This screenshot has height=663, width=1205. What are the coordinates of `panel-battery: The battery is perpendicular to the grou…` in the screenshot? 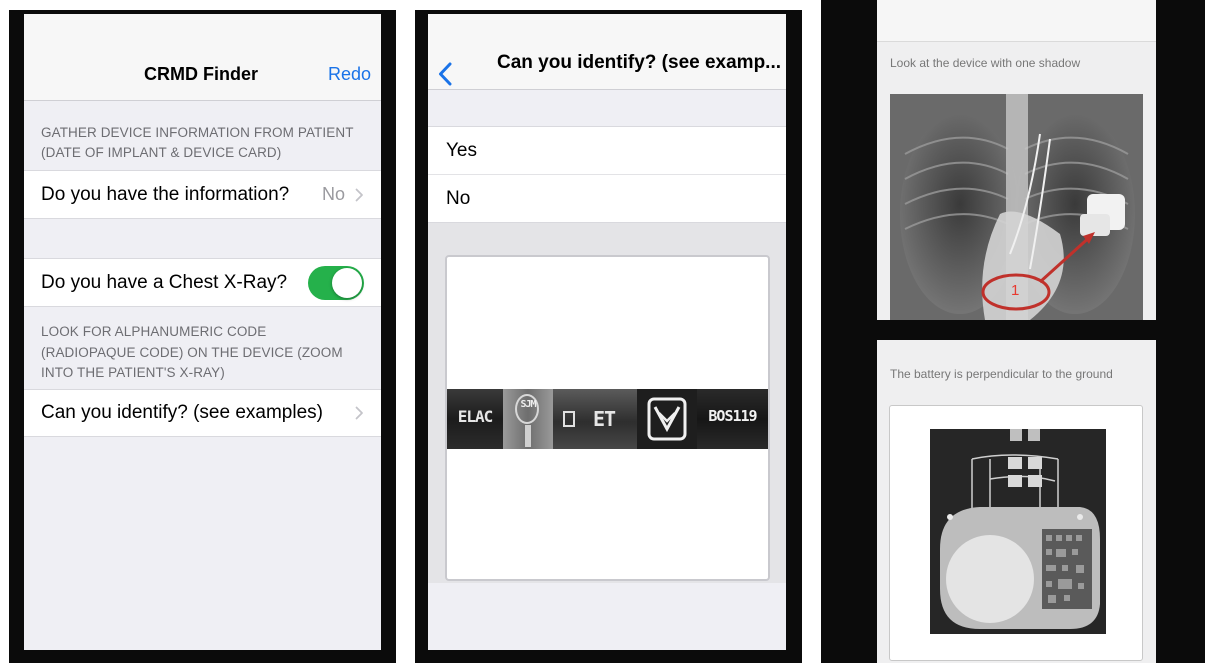 It's located at (1016, 501).